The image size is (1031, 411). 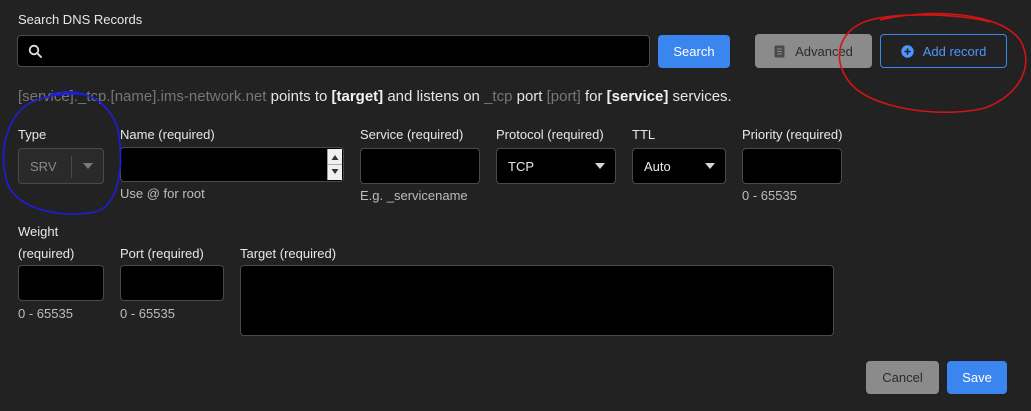 I want to click on sentence-tcp-segment: ._tcp., so click(x=92, y=96).